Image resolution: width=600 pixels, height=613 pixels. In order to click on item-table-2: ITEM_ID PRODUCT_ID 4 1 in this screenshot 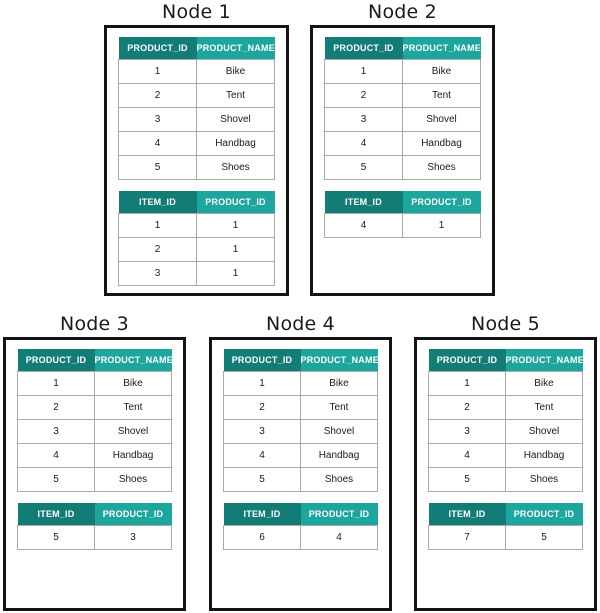, I will do `click(402, 214)`.